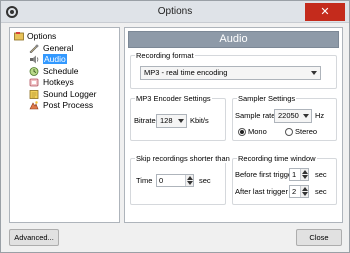  I want to click on bitrate-select: 128, so click(171, 121).